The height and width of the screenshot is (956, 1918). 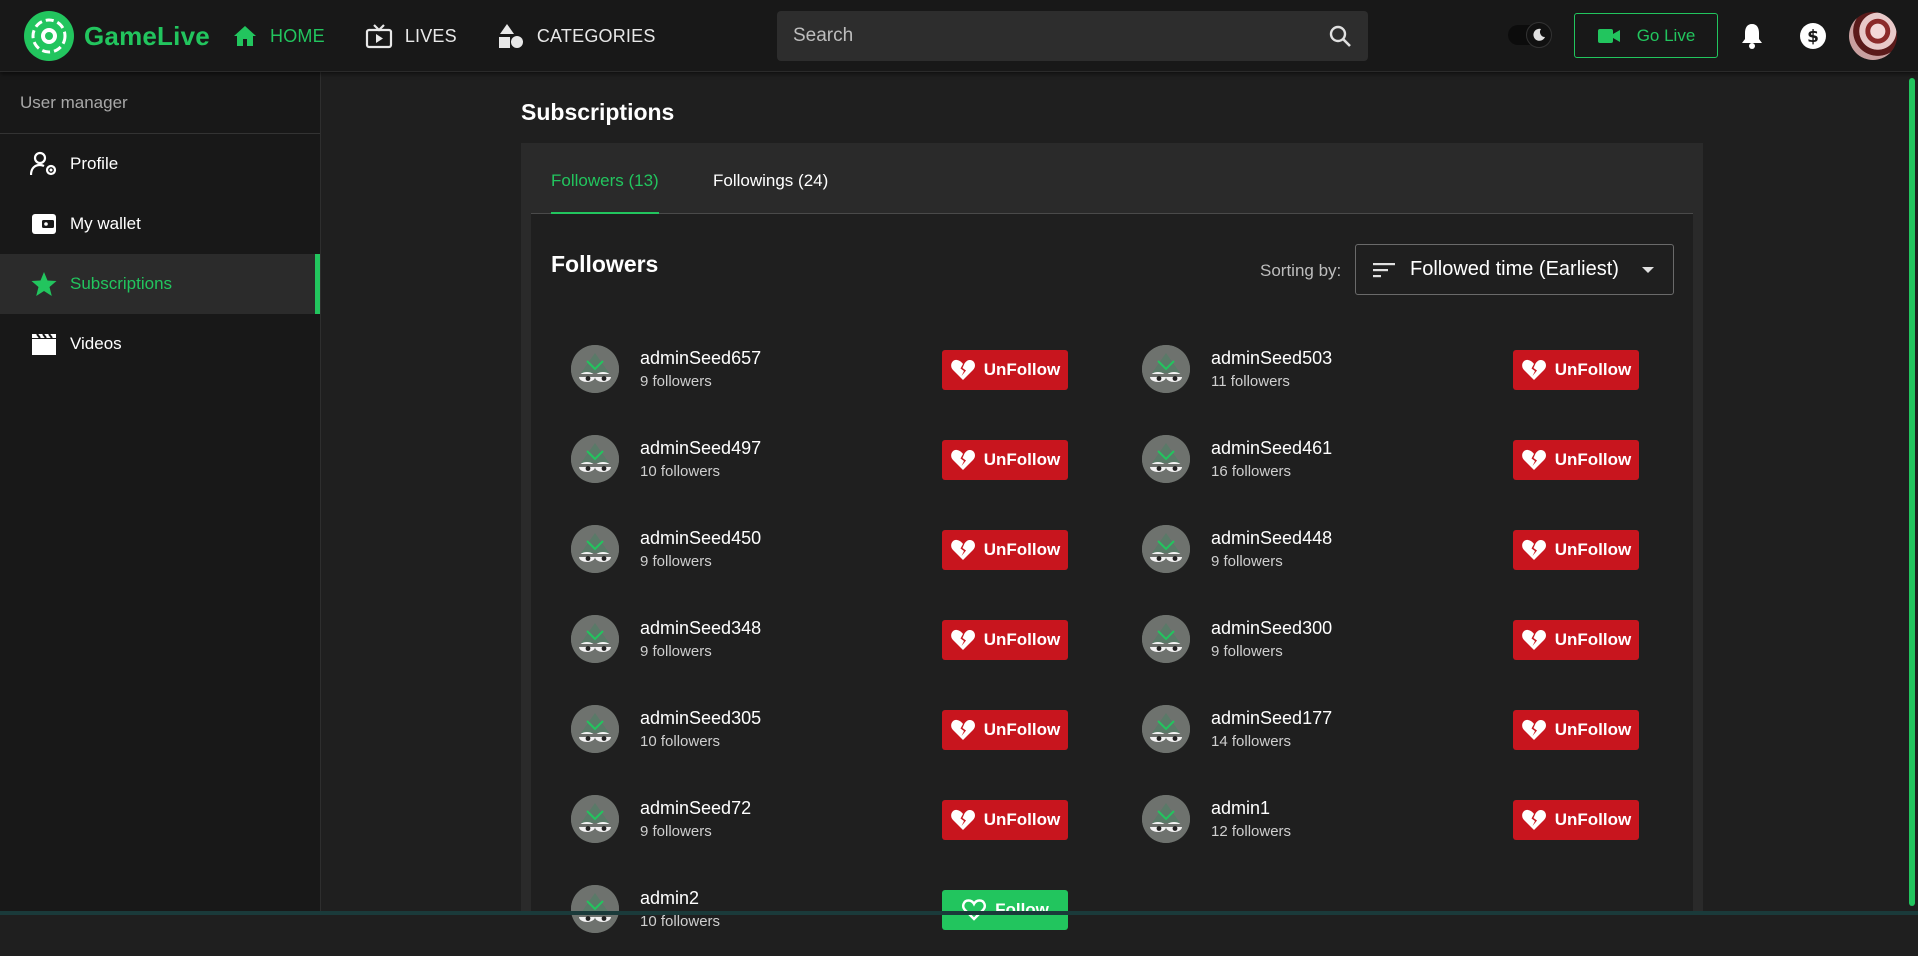 What do you see at coordinates (105, 223) in the screenshot?
I see `sidebar-item-label: My wallet` at bounding box center [105, 223].